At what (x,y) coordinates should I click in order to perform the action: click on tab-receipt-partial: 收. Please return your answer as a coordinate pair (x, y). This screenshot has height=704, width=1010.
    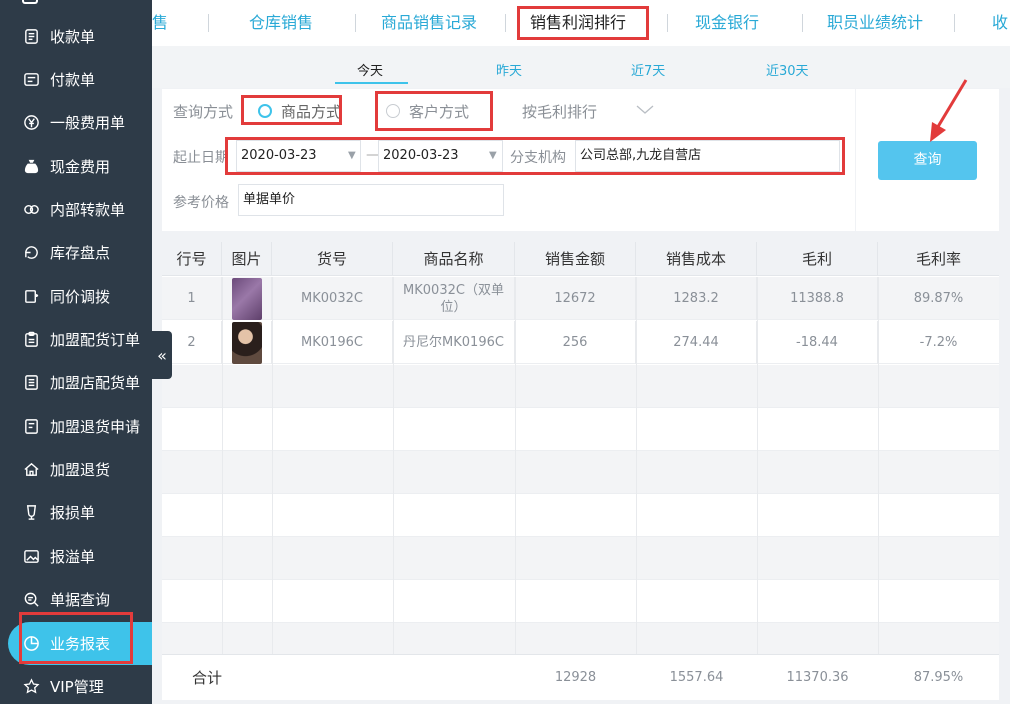
    Looking at the image, I should click on (1000, 23).